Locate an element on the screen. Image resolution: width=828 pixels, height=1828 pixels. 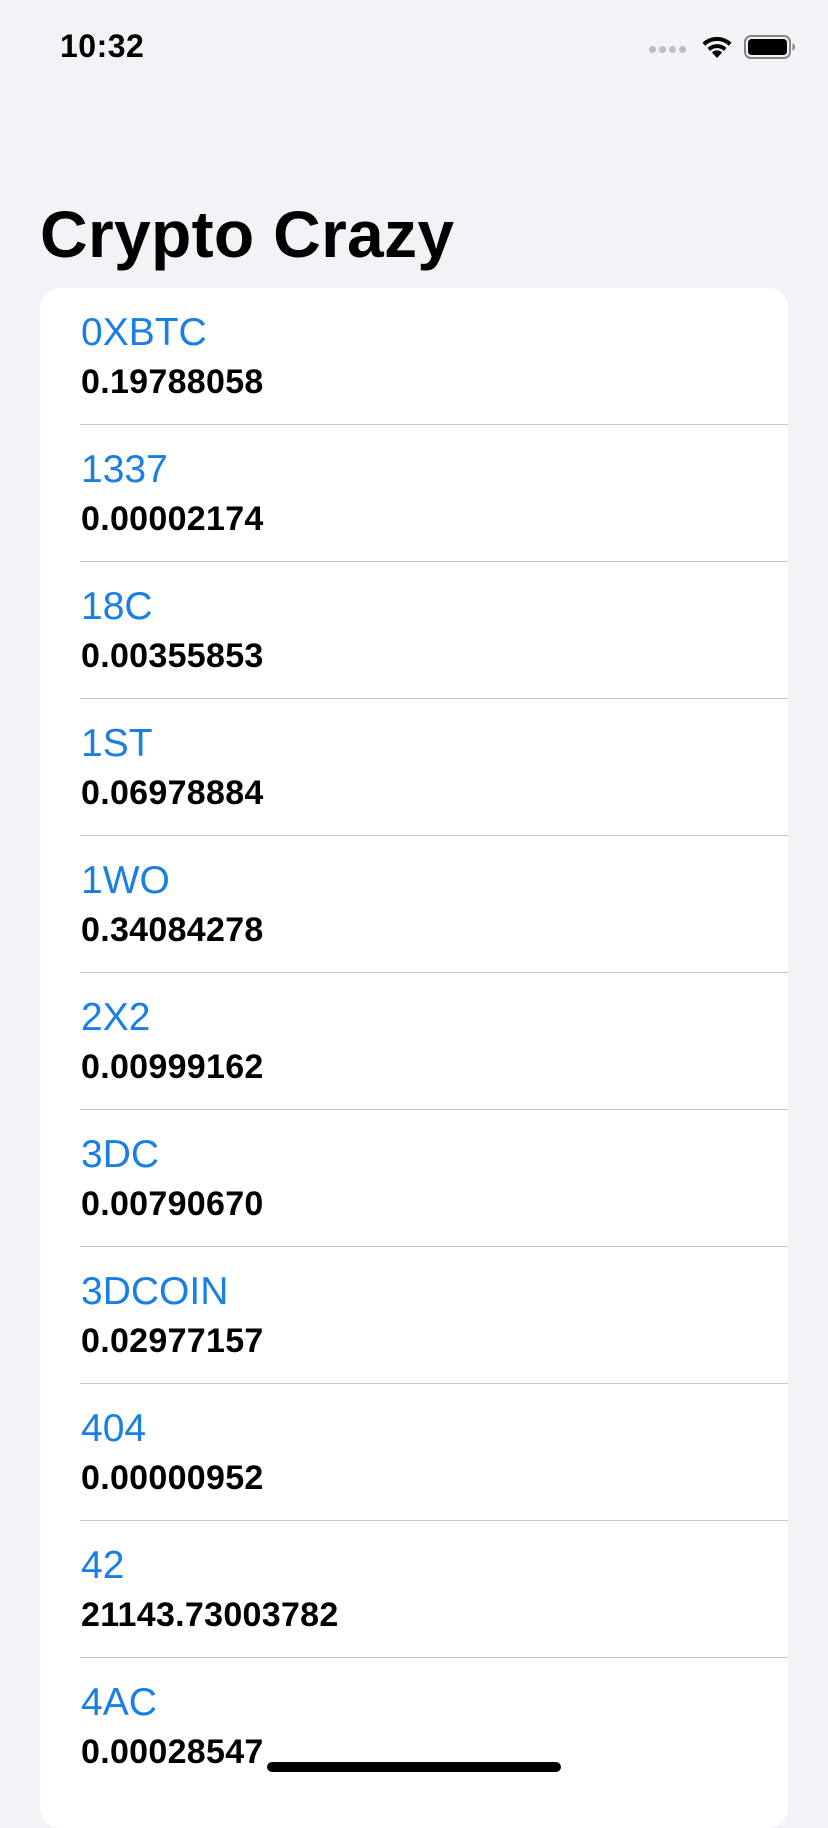
list-item: 42 21143.73003782 is located at coordinates (414, 1589).